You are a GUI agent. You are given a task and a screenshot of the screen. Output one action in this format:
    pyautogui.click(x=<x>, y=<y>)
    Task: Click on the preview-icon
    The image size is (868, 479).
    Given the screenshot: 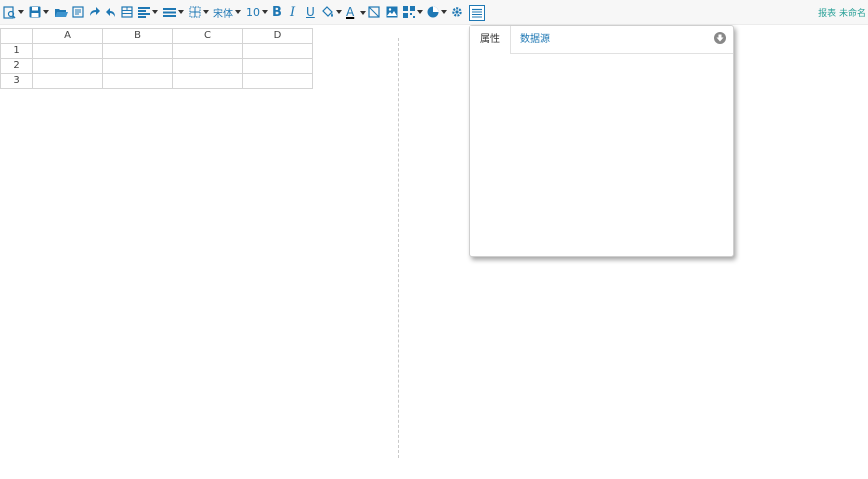 What is the action you would take?
    pyautogui.click(x=9, y=12)
    